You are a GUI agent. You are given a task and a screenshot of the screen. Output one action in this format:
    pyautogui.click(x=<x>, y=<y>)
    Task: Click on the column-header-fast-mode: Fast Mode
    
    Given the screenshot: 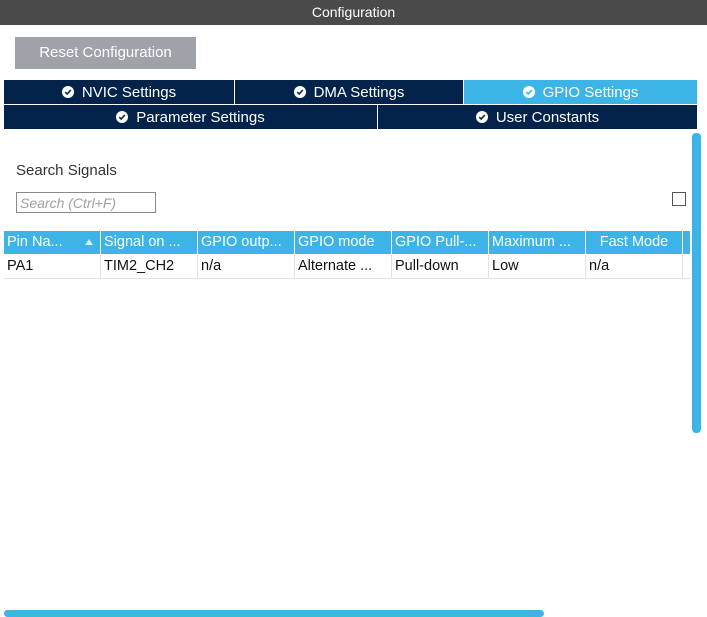 What is the action you would take?
    pyautogui.click(x=634, y=242)
    